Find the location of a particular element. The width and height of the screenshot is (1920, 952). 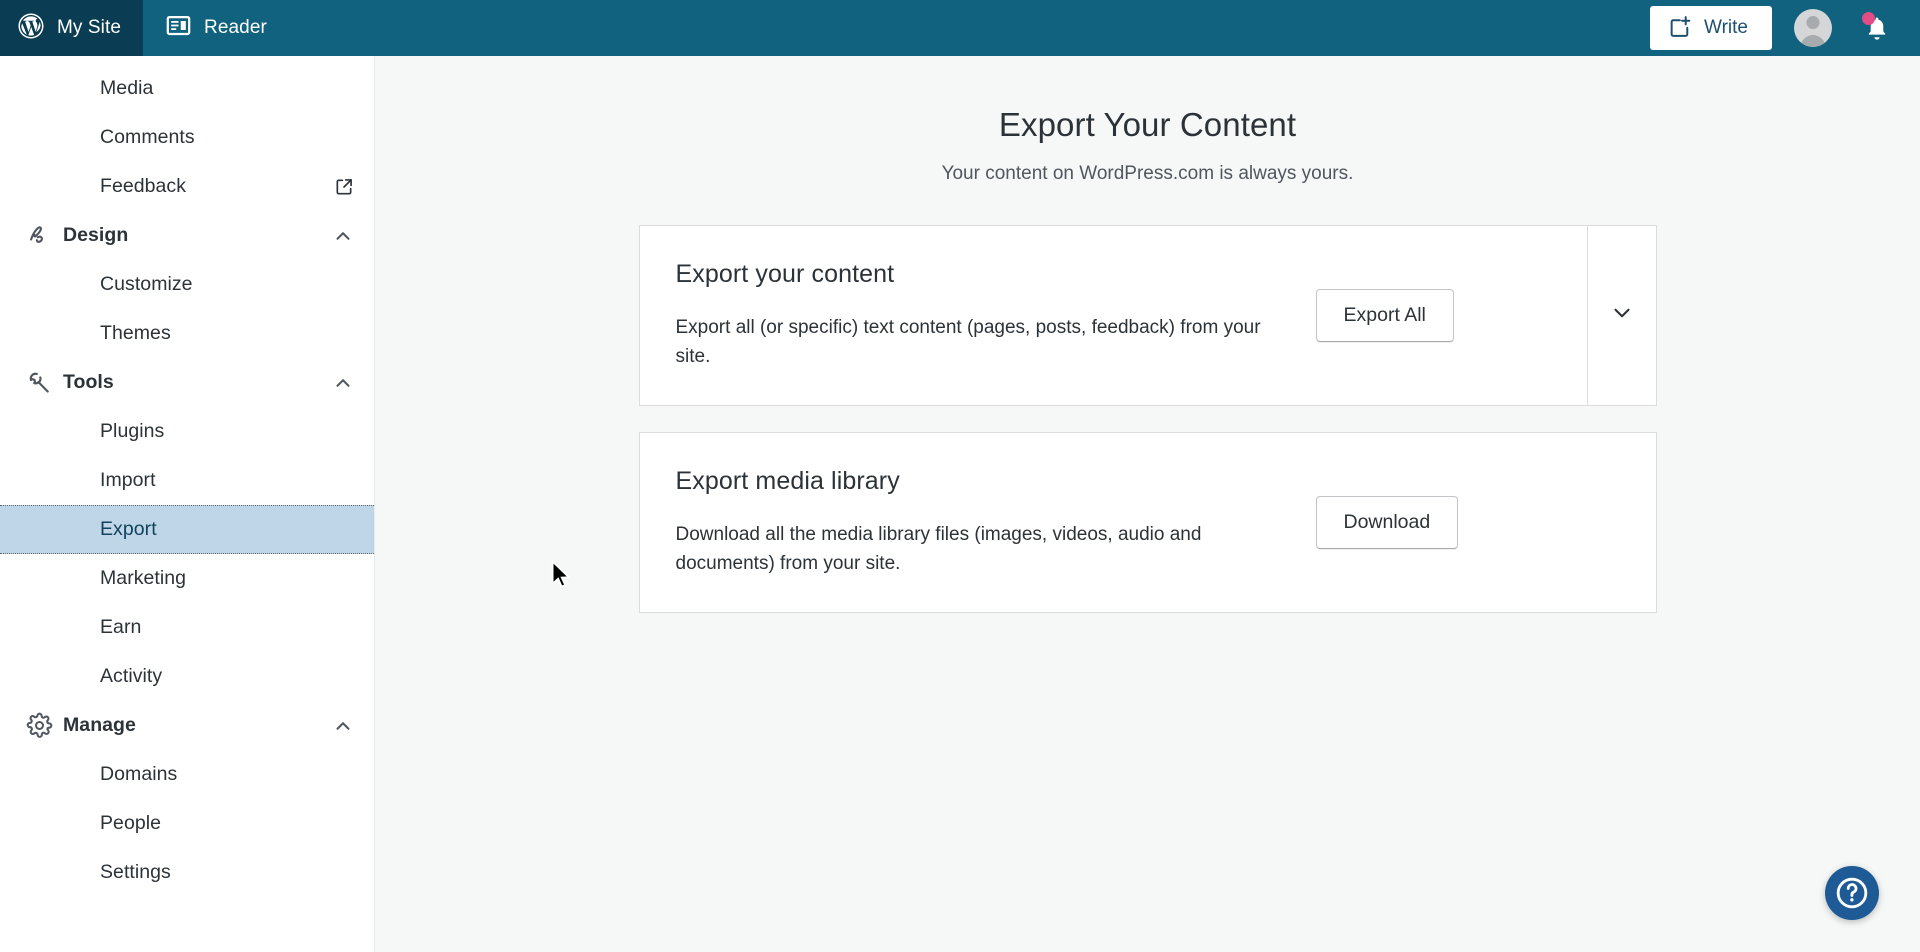

masthead-my-site-label: My Site is located at coordinates (89, 27).